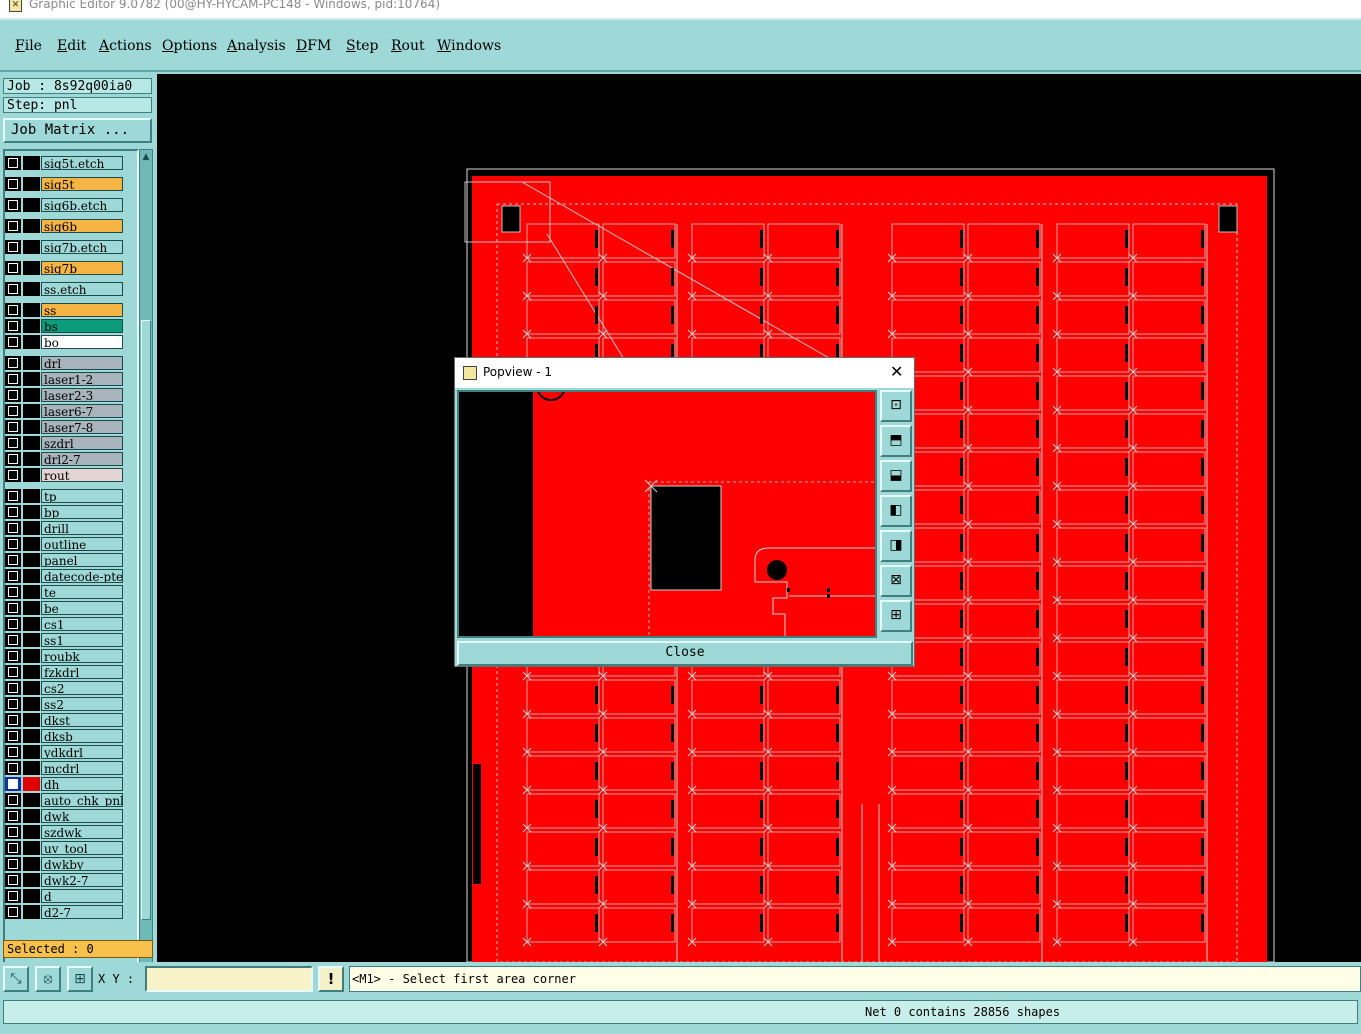 This screenshot has height=1034, width=1361. Describe the element at coordinates (80, 979) in the screenshot. I see `grid-tool-icon: ⊞` at that location.